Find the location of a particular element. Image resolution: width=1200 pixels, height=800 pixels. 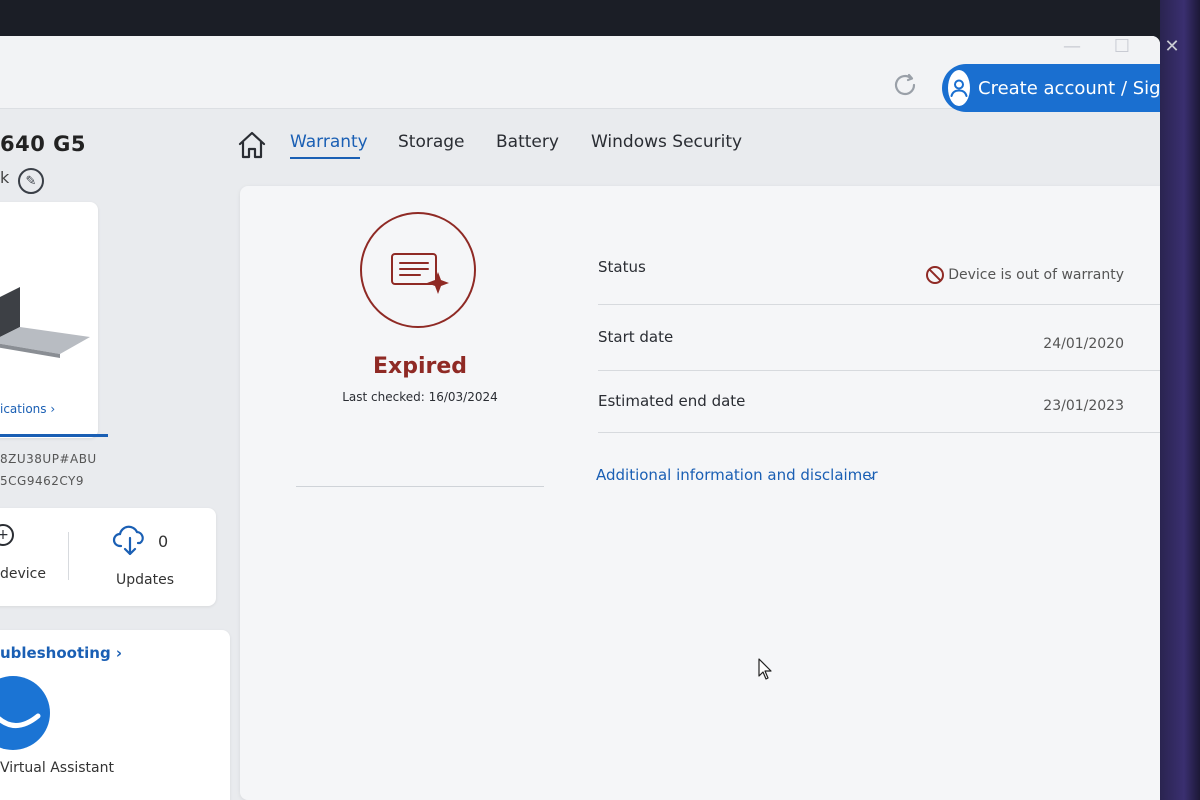

top-bar: Create account / Sign in ⌄ is located at coordinates (580, 74).